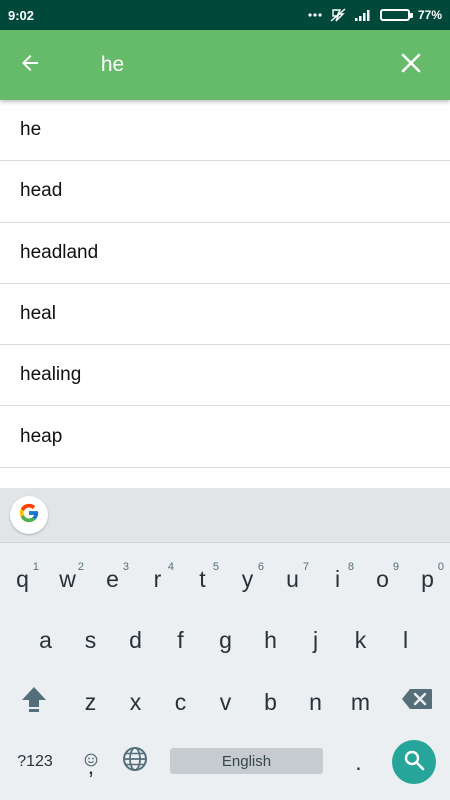  I want to click on key-e: e3, so click(112, 579).